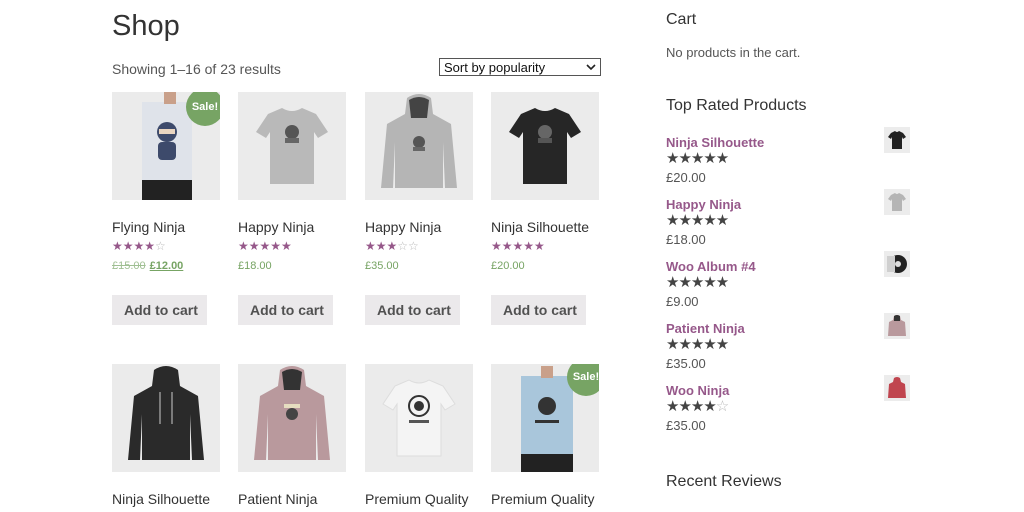 The height and width of the screenshot is (512, 1024). Describe the element at coordinates (495, 67) in the screenshot. I see `sort-select-value: Sort by popularity` at that location.